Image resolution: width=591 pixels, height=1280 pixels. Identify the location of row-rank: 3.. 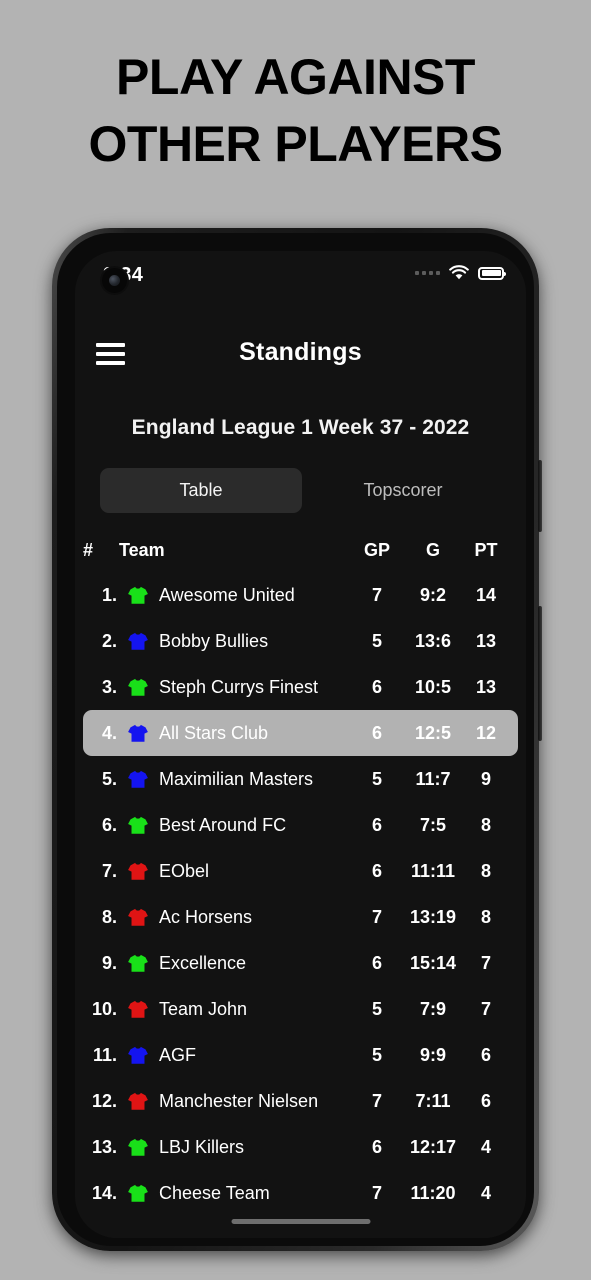
(109, 687).